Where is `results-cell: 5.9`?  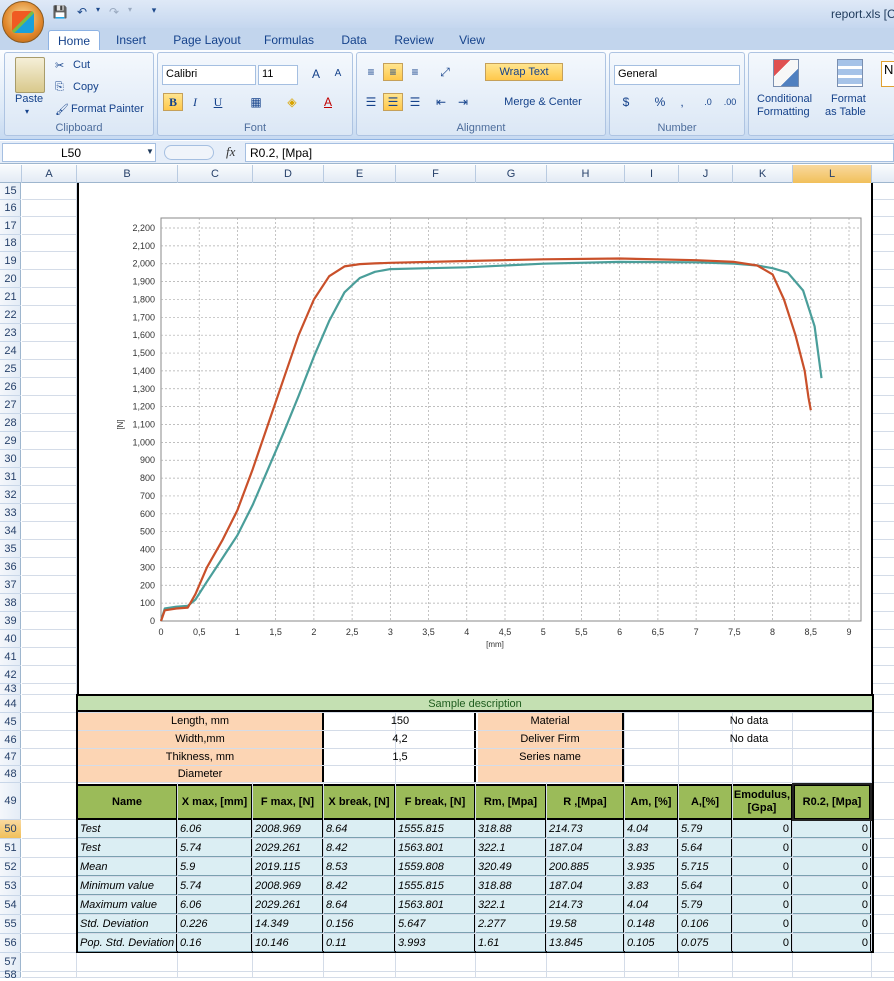
results-cell: 5.9 is located at coordinates (215, 867).